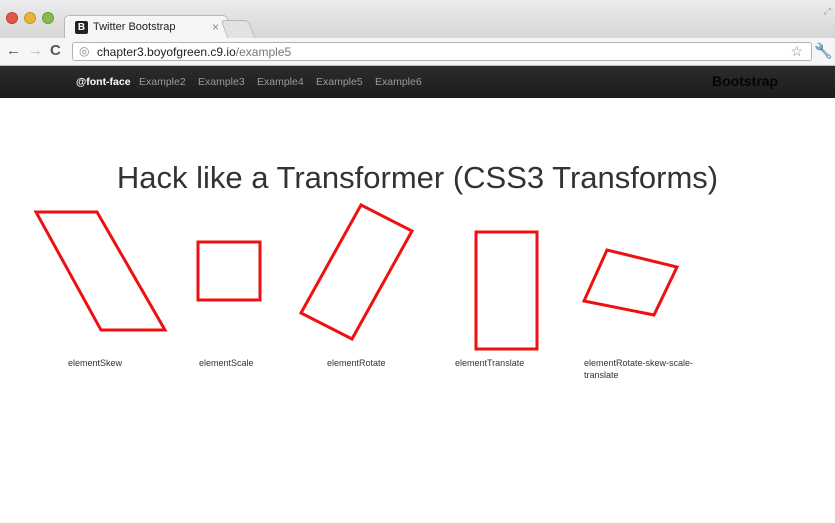  I want to click on scaled-box, so click(229, 271).